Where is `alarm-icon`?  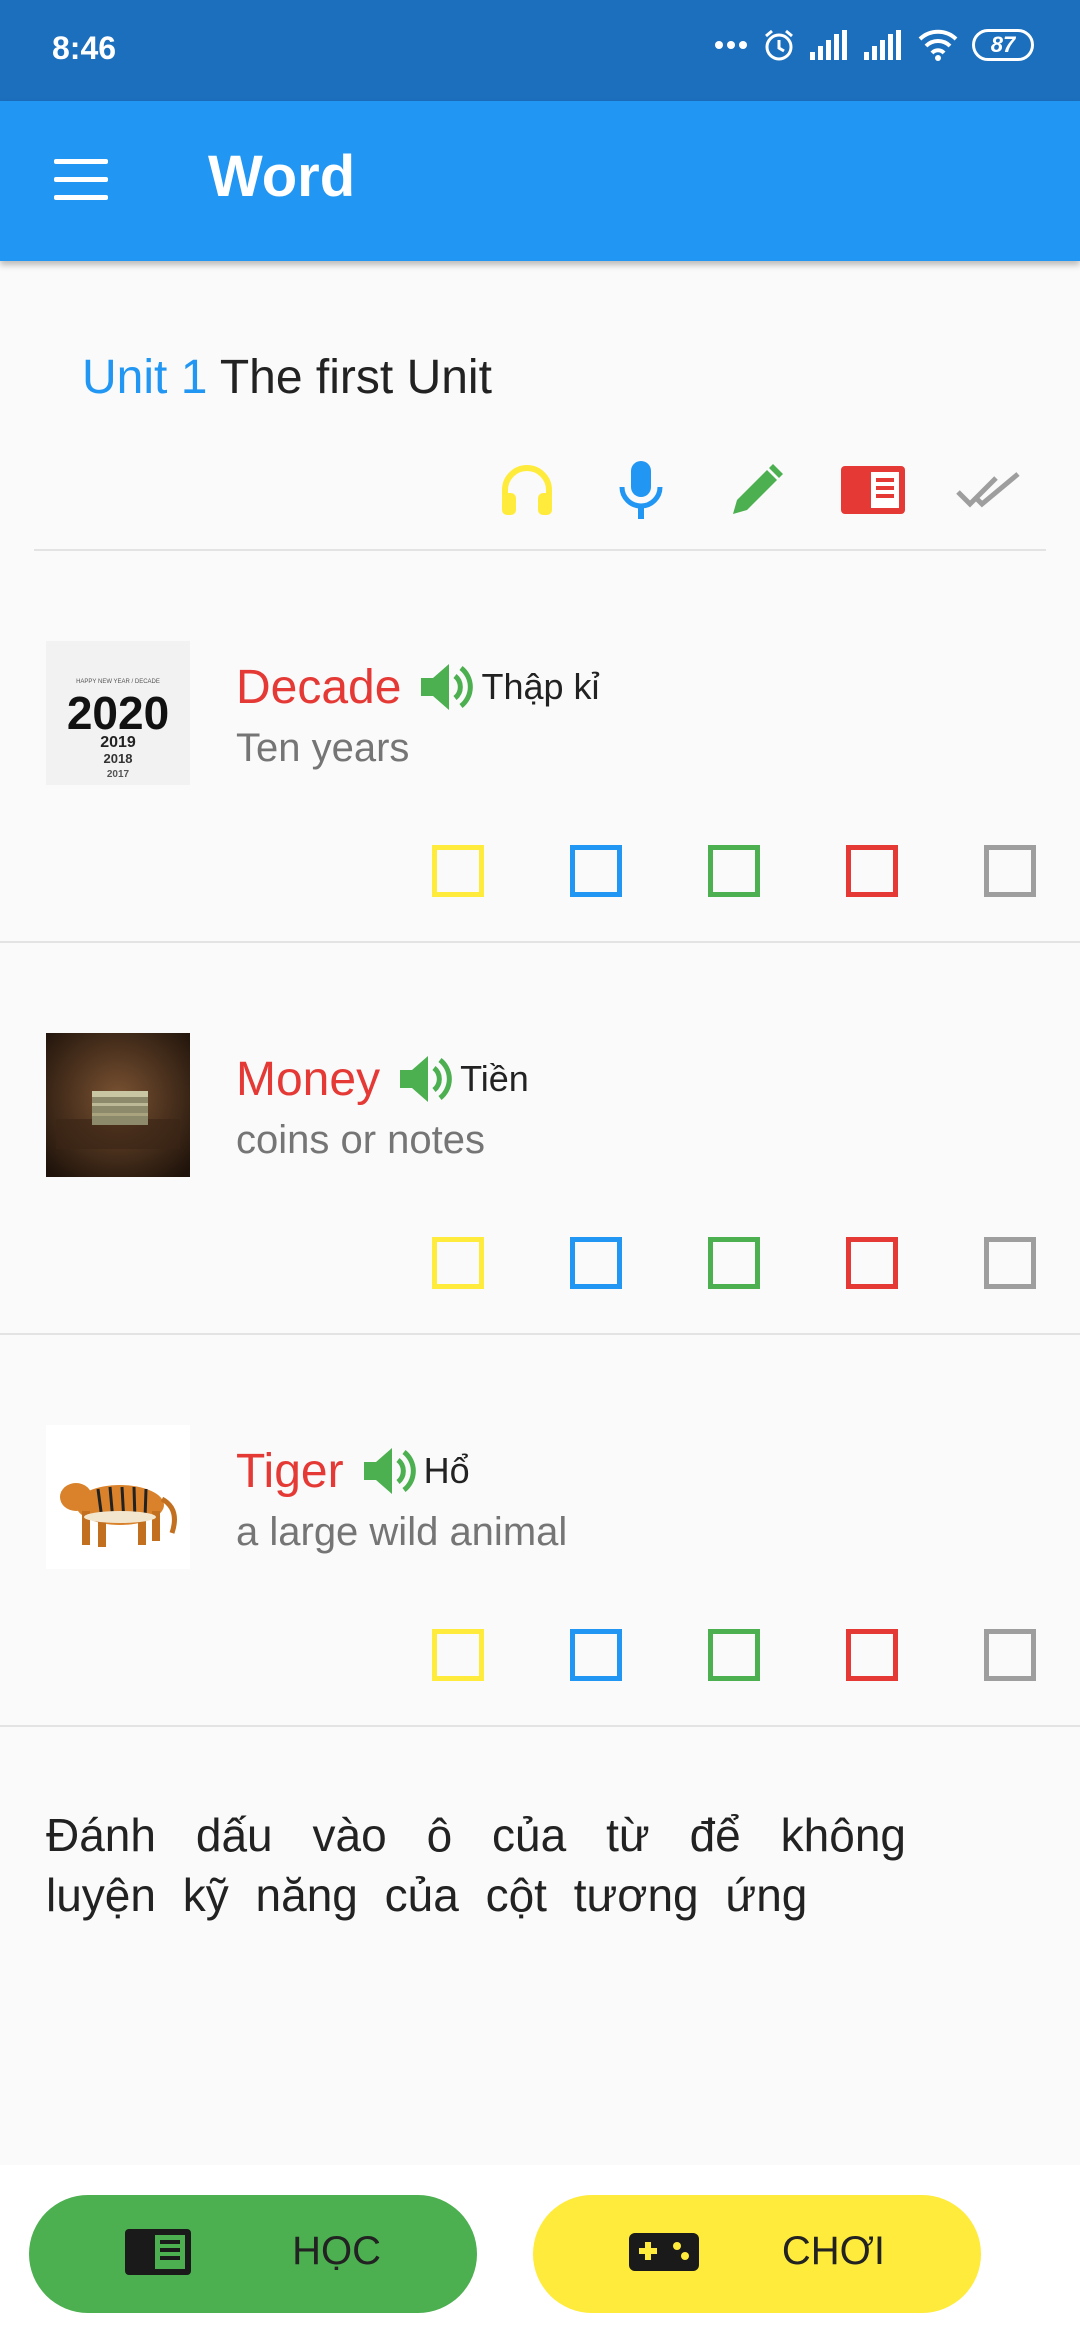
alarm-icon is located at coordinates (779, 45).